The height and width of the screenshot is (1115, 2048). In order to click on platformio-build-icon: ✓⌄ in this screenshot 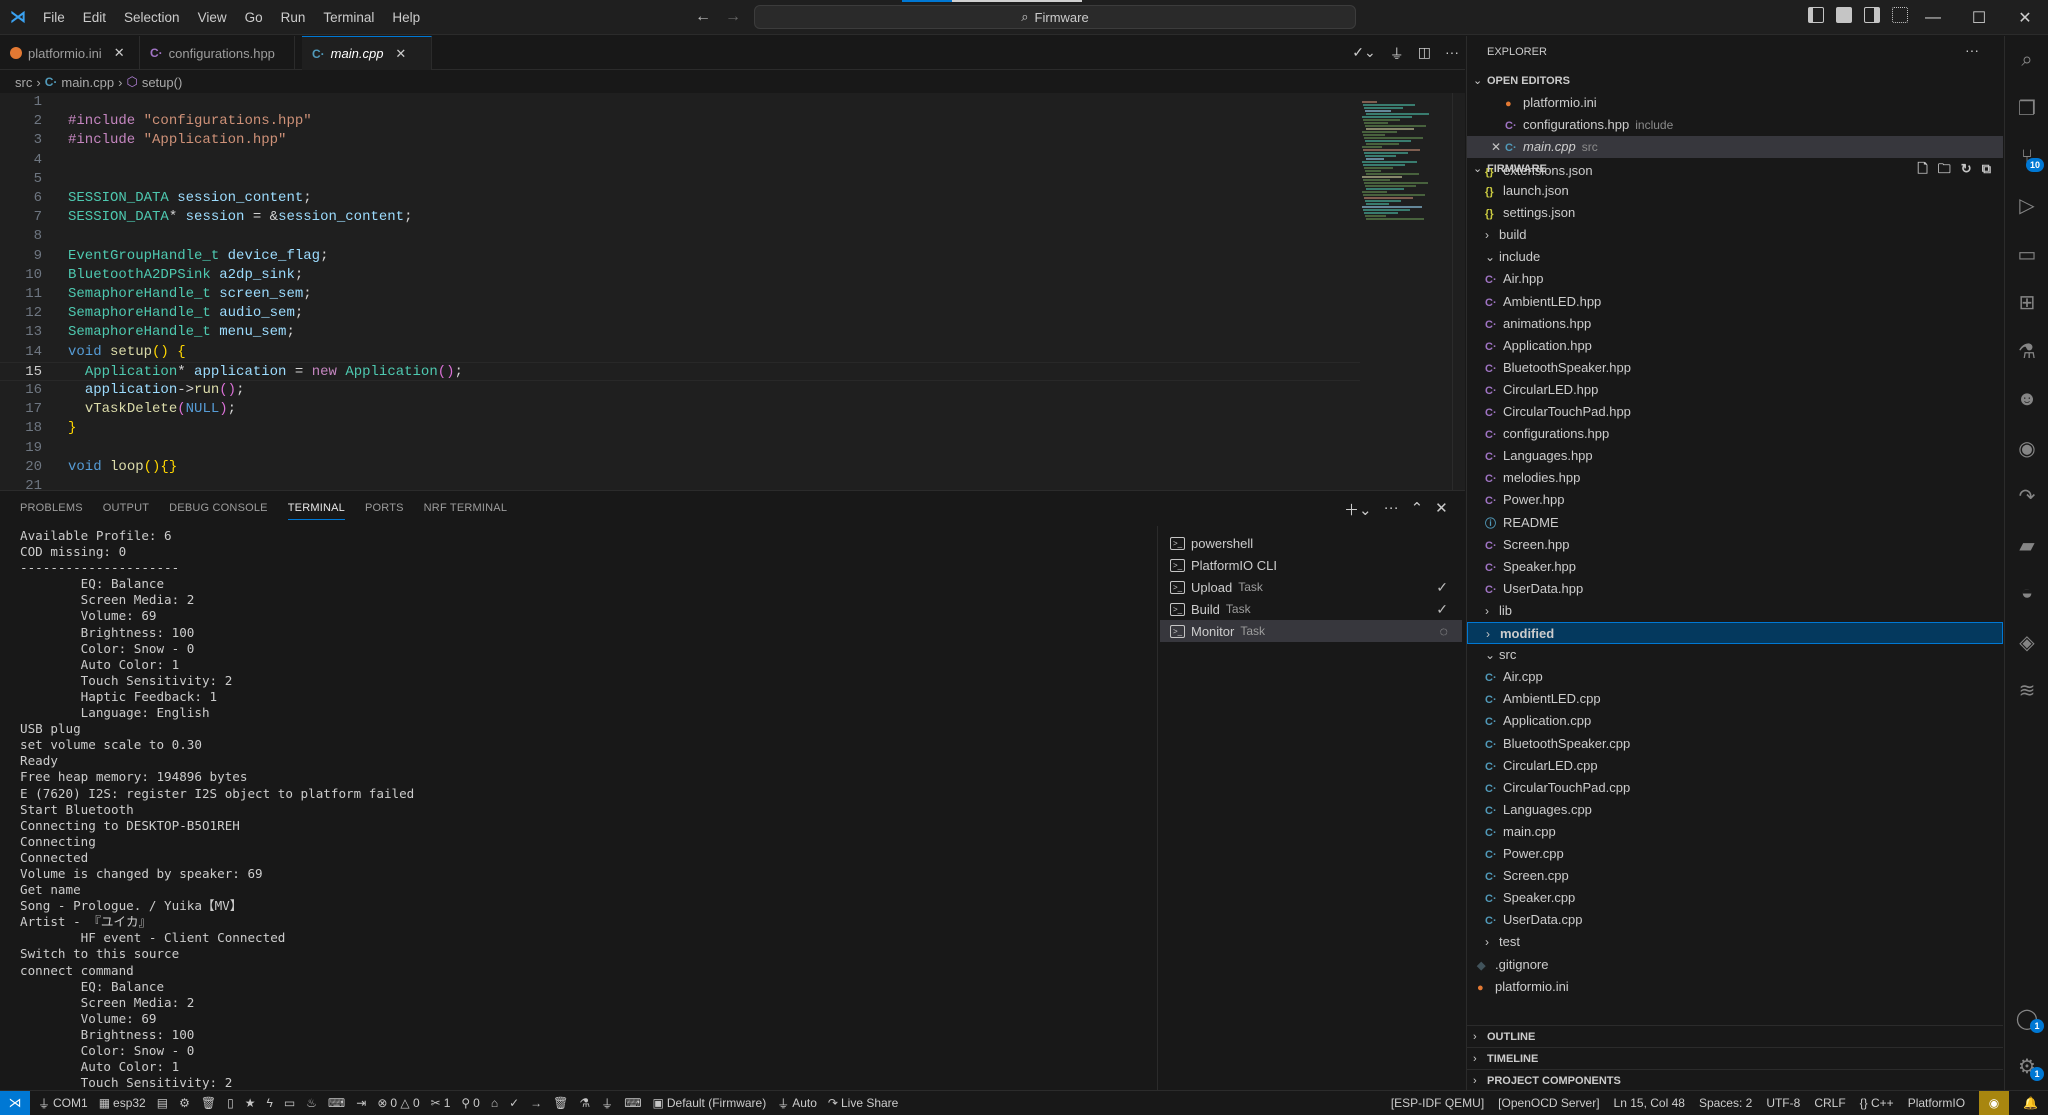, I will do `click(1363, 54)`.